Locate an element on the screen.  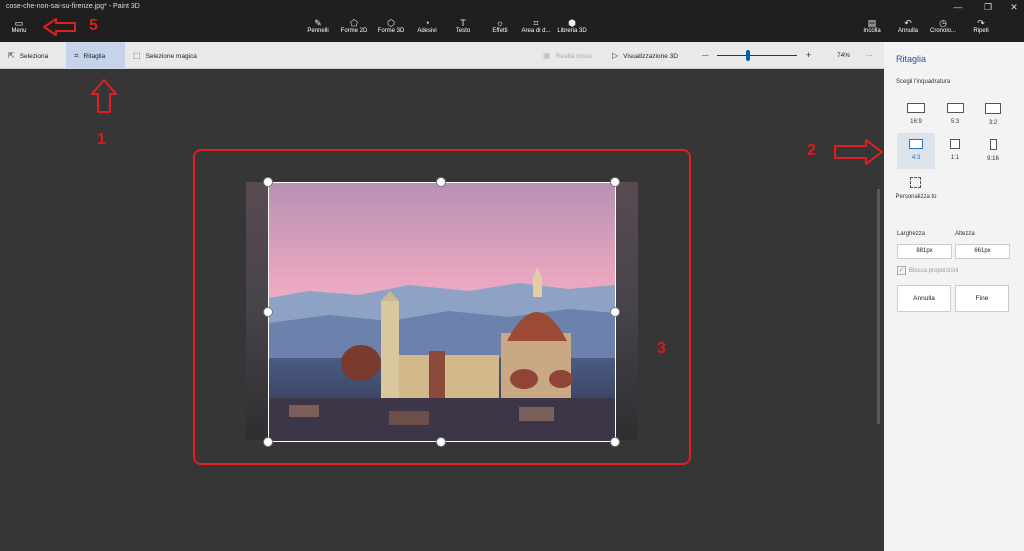
ratio-1-1: 1:1 is located at coordinates (955, 151).